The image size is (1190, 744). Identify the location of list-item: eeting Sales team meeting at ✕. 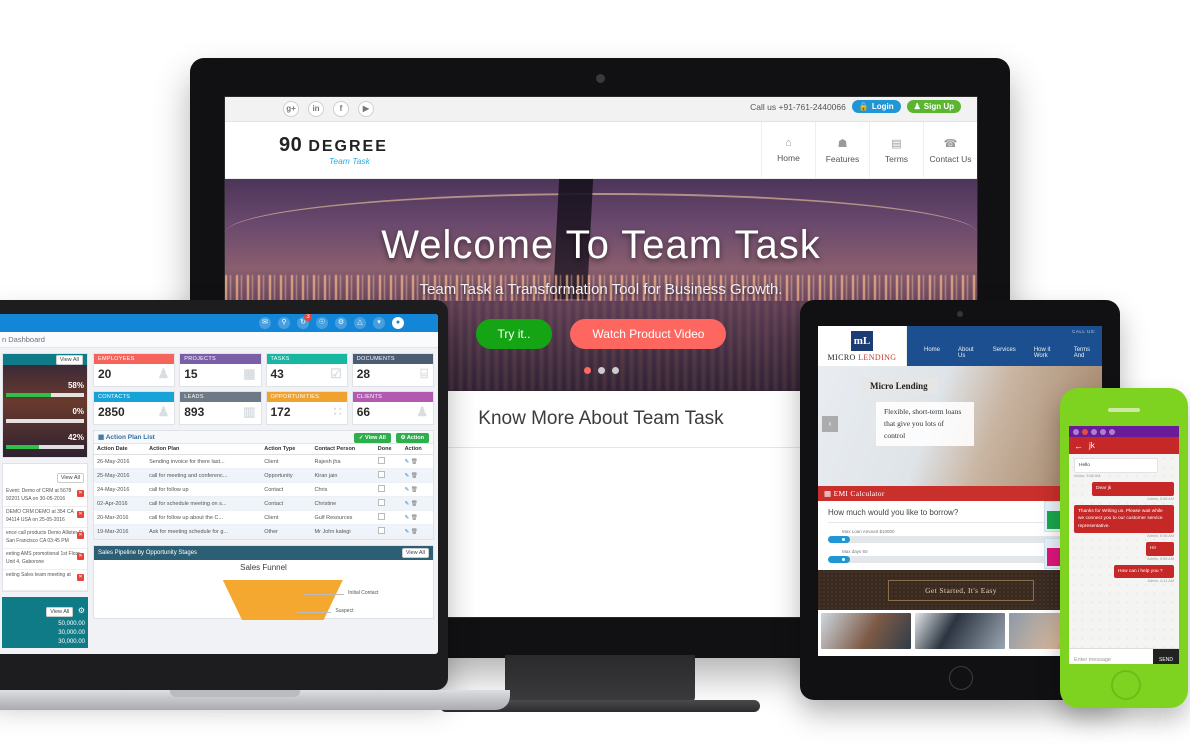
(45, 580).